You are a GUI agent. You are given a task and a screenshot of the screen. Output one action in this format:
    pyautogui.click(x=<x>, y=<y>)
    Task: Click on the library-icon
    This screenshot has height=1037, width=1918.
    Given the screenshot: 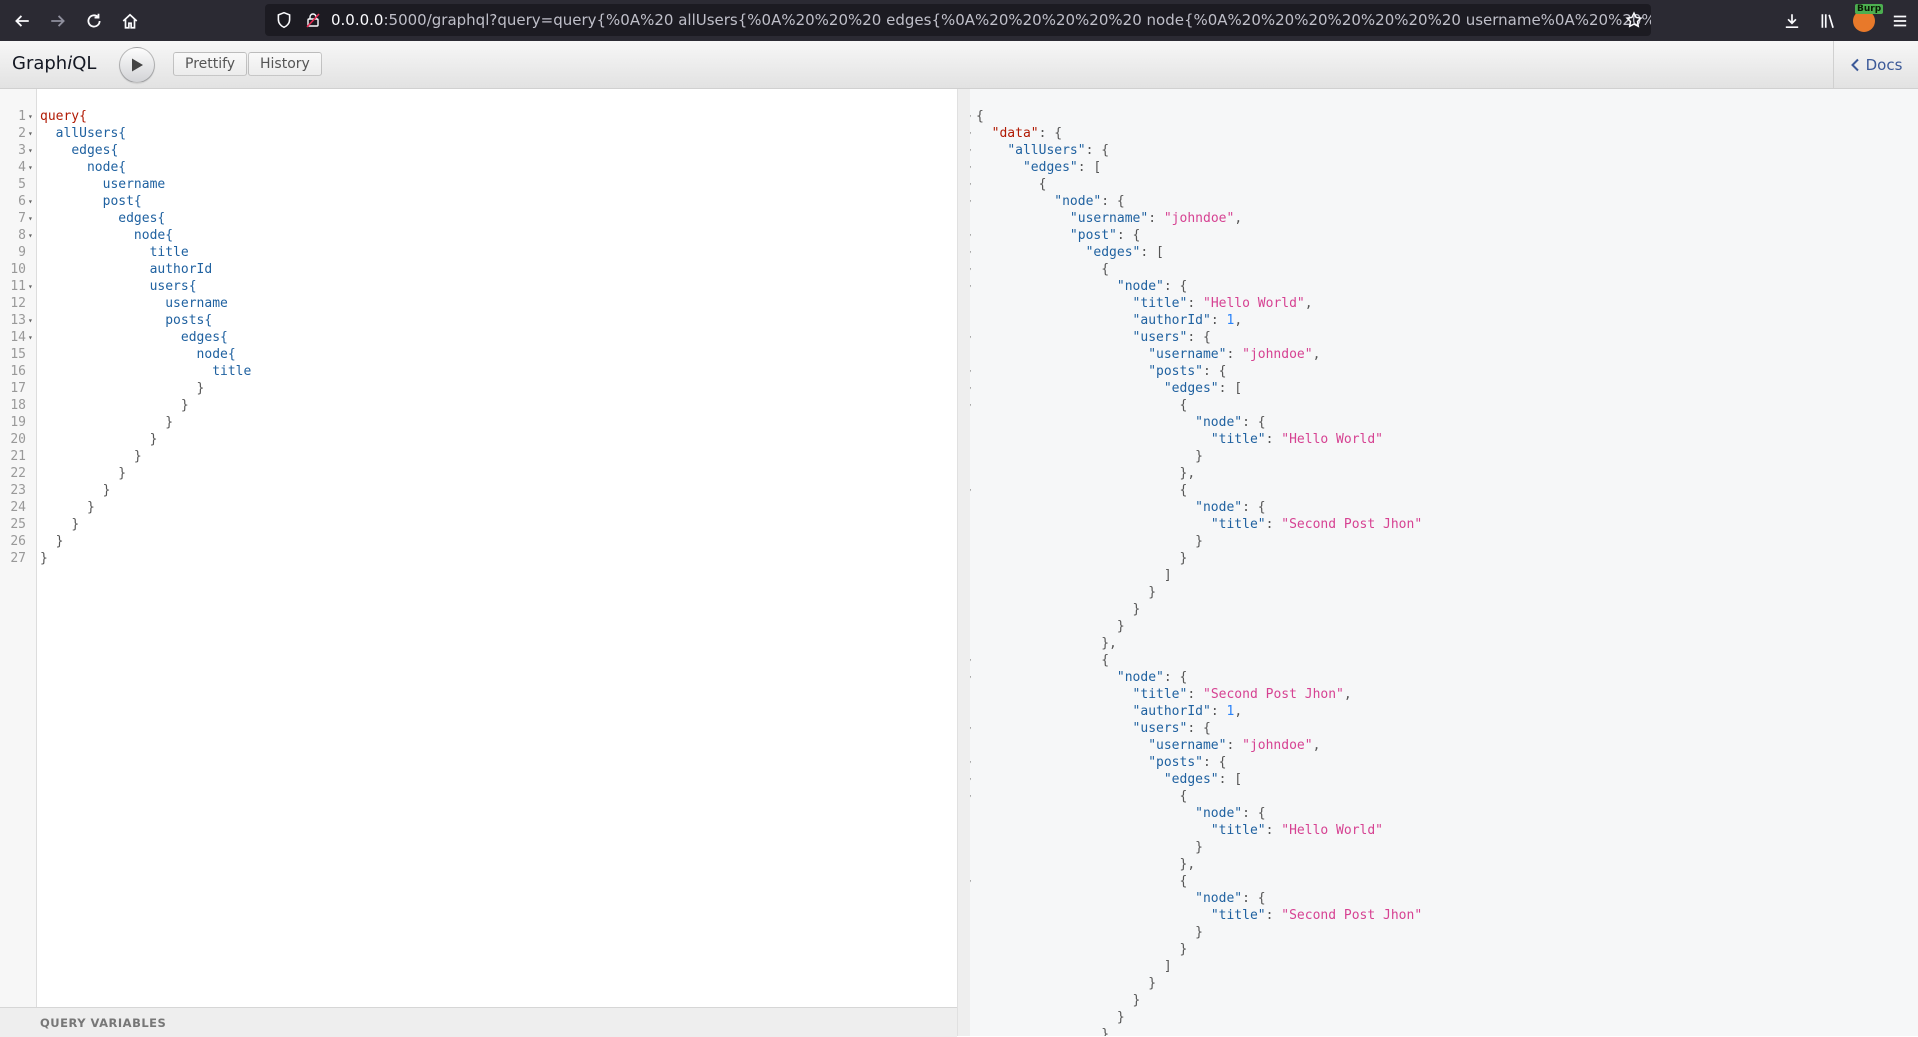 What is the action you would take?
    pyautogui.click(x=1828, y=21)
    